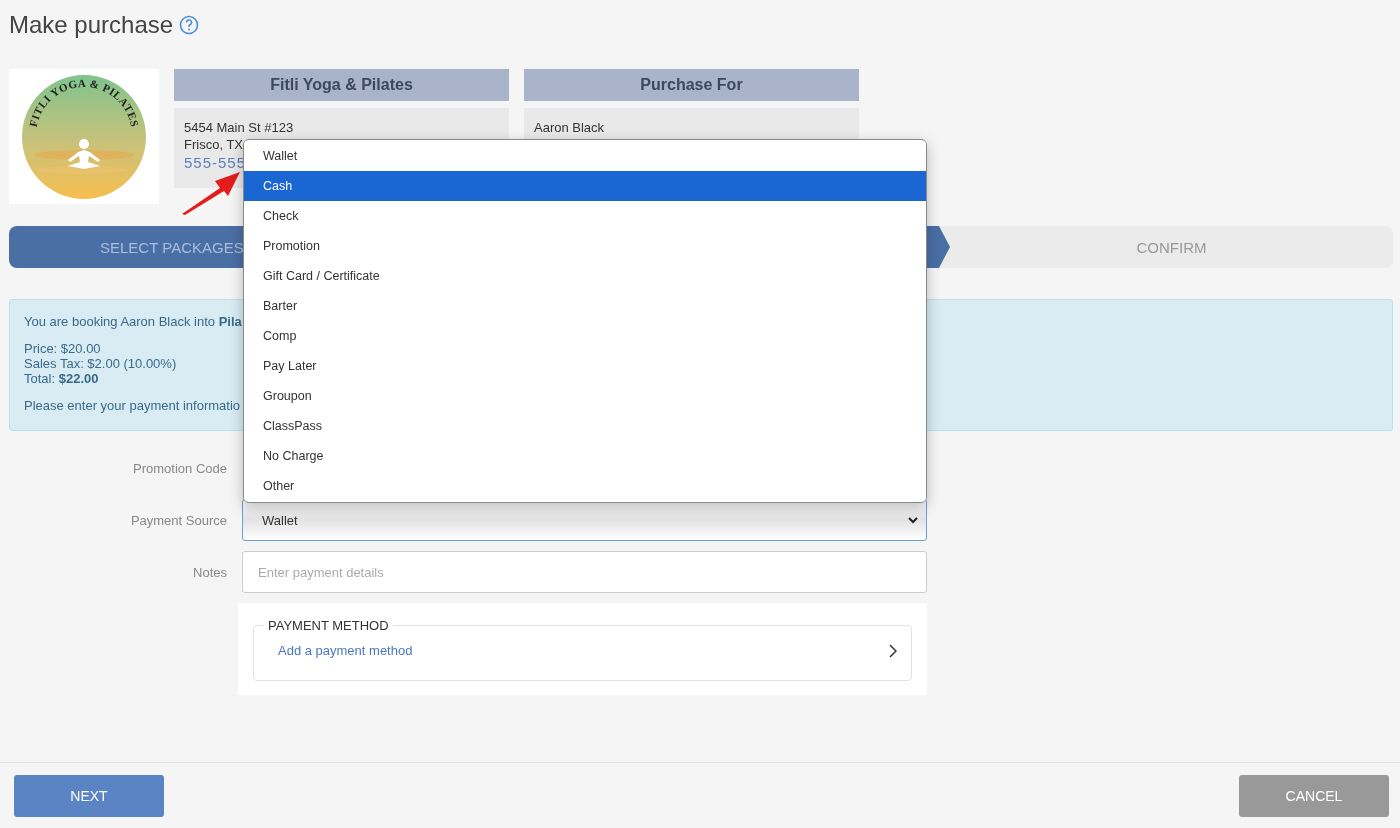  I want to click on city-line: Frisco, TX, so click(213, 144).